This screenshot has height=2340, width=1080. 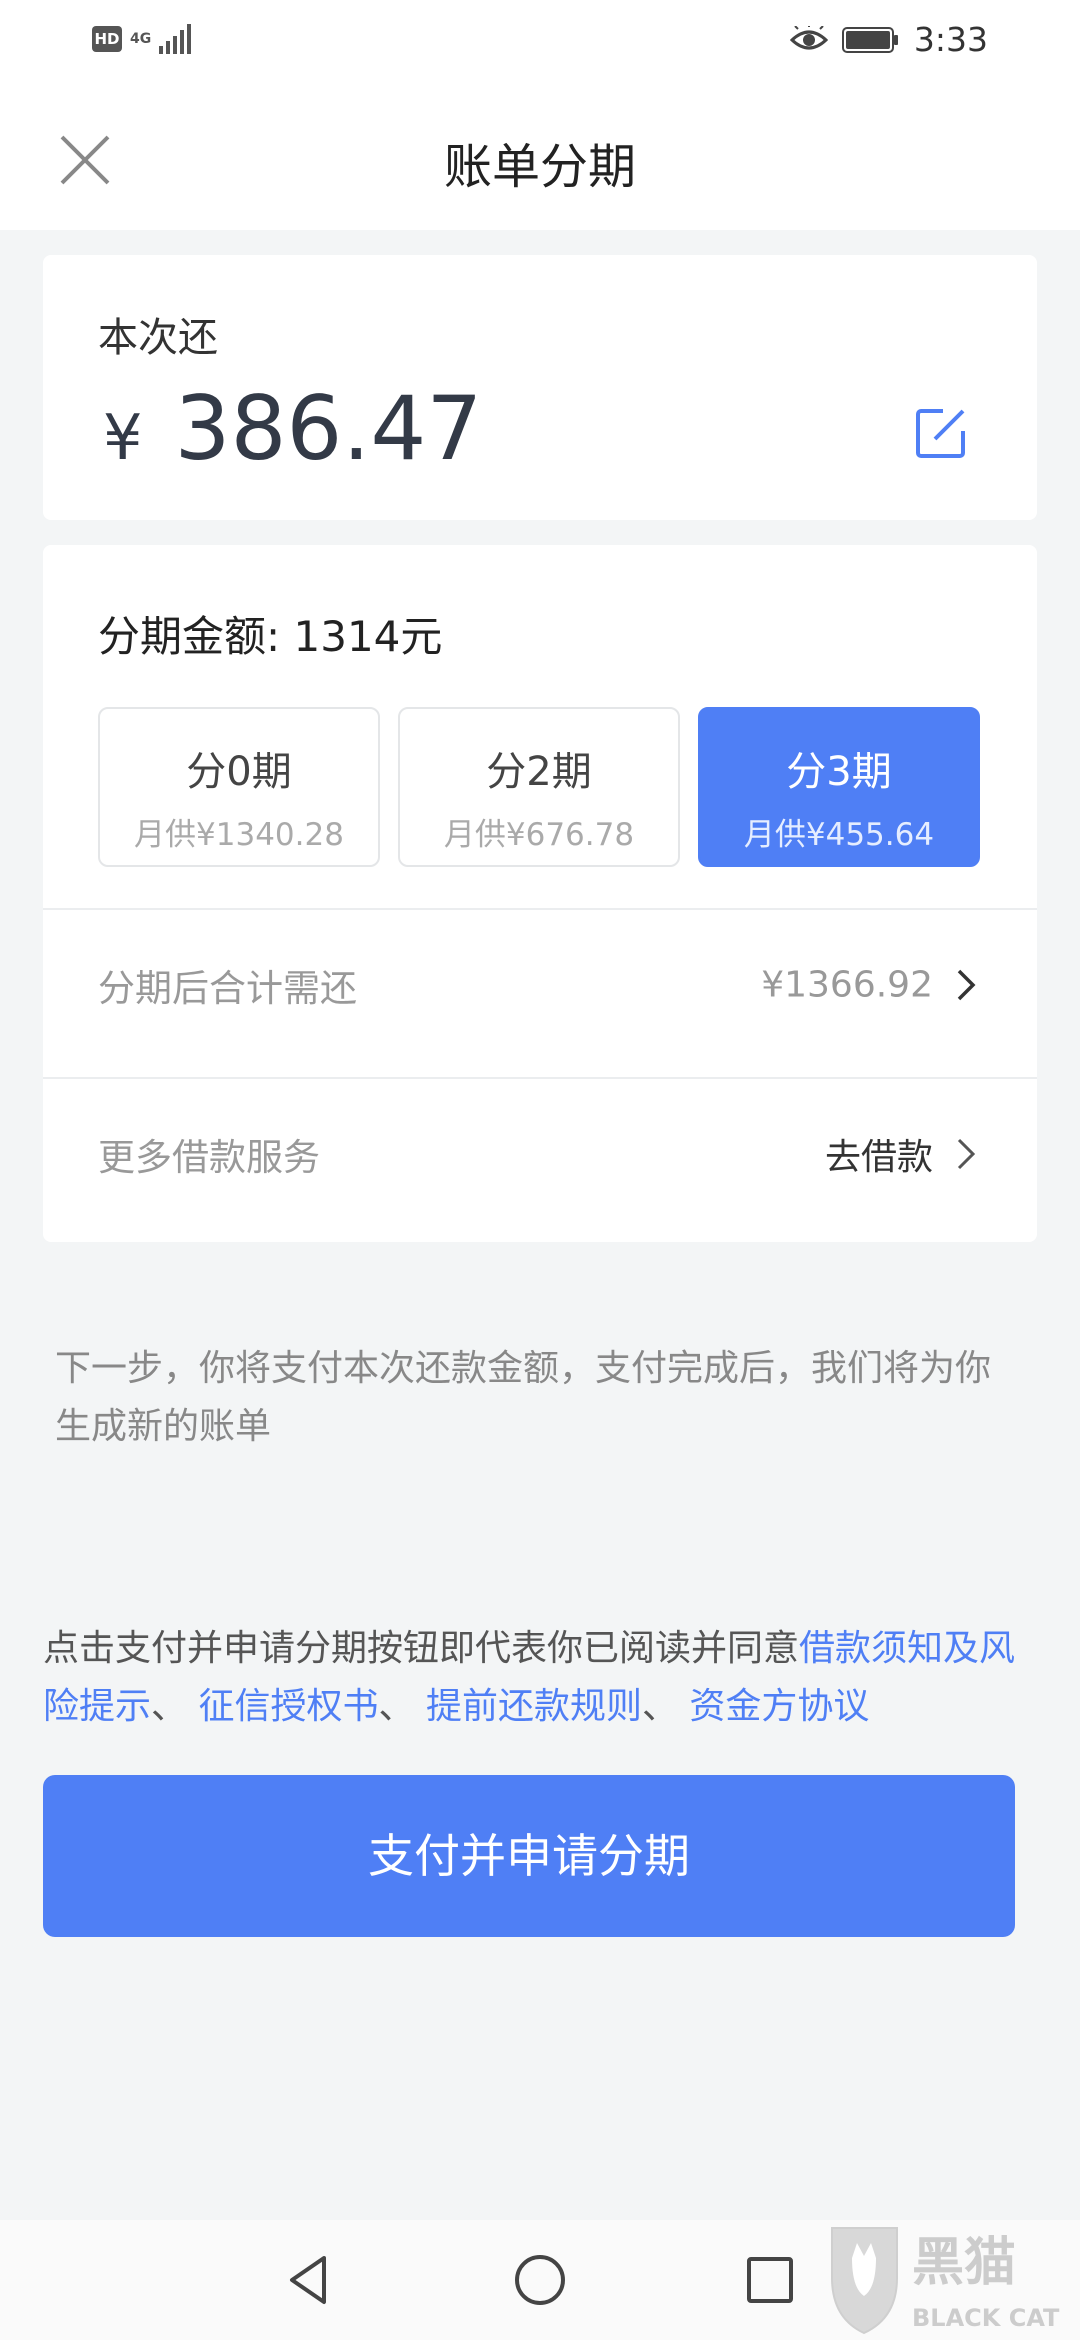 I want to click on link-credit-authorization: 征信授权书, so click(x=288, y=1706).